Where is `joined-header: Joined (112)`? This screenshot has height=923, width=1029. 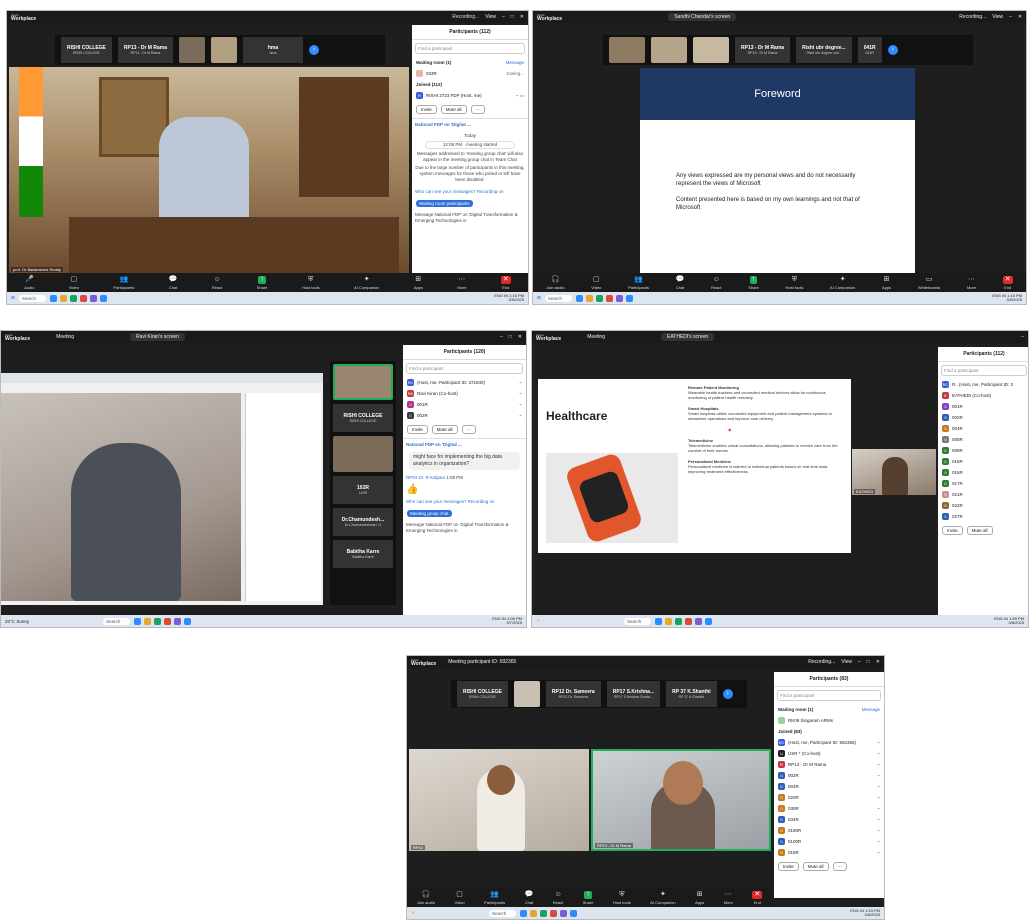
joined-header: Joined (112) is located at coordinates (470, 84).